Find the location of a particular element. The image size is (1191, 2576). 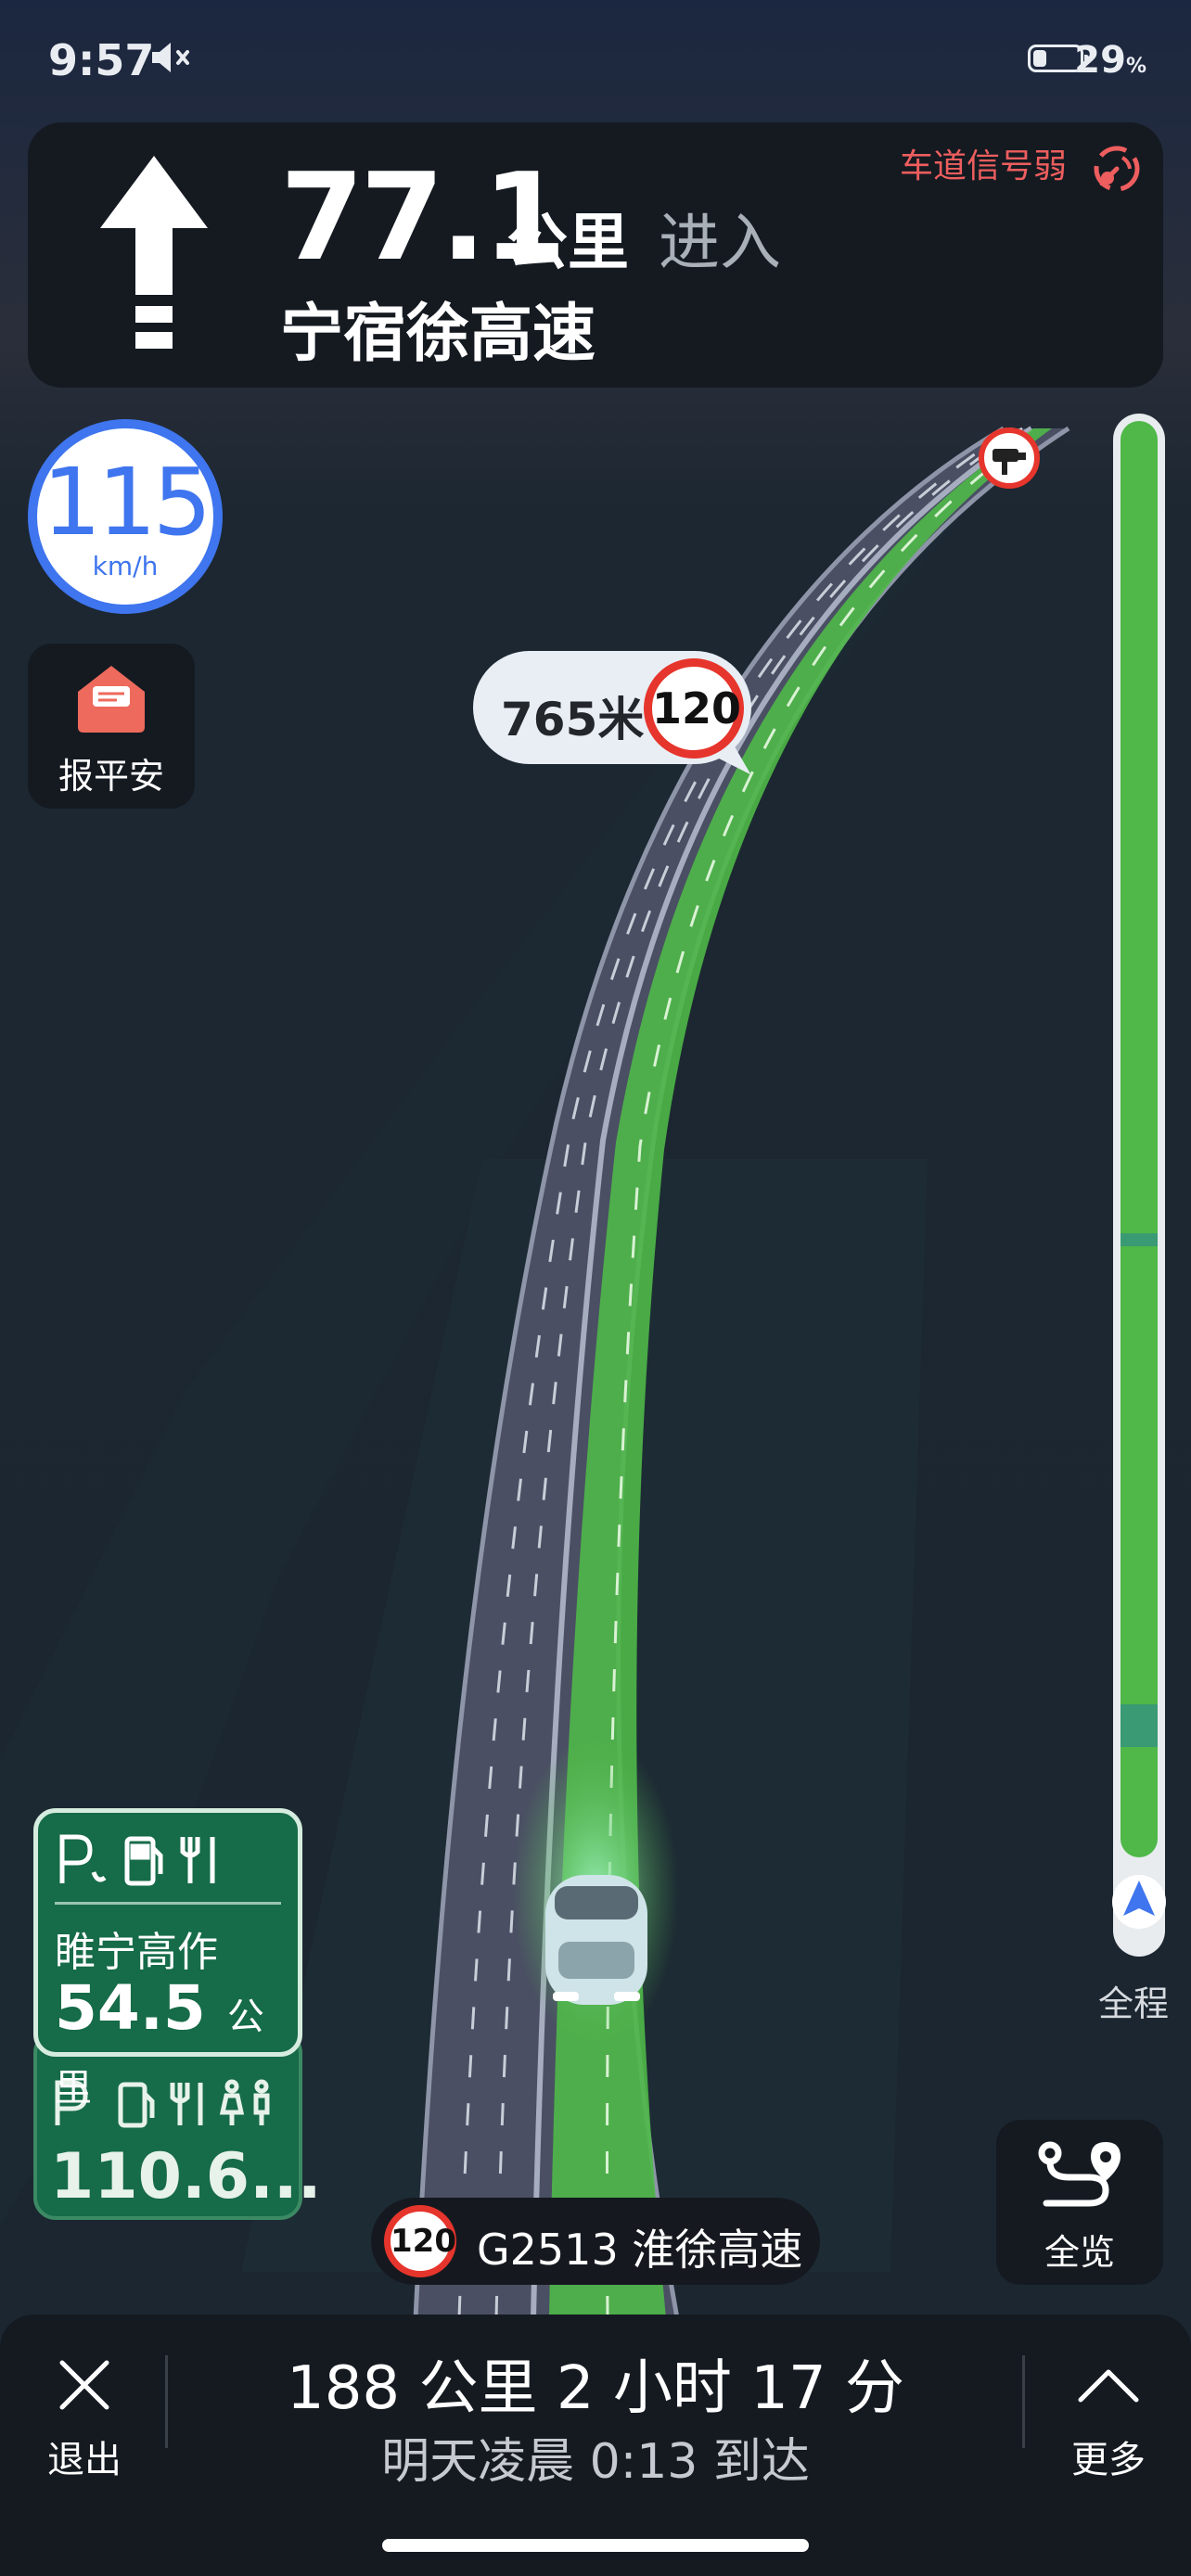

straight-arrow-icon is located at coordinates (154, 253).